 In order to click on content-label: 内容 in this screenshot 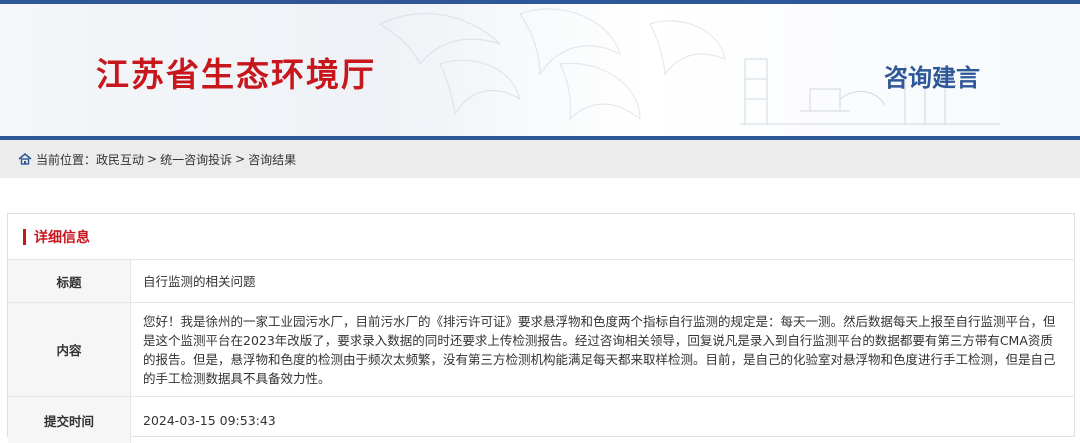, I will do `click(69, 350)`.